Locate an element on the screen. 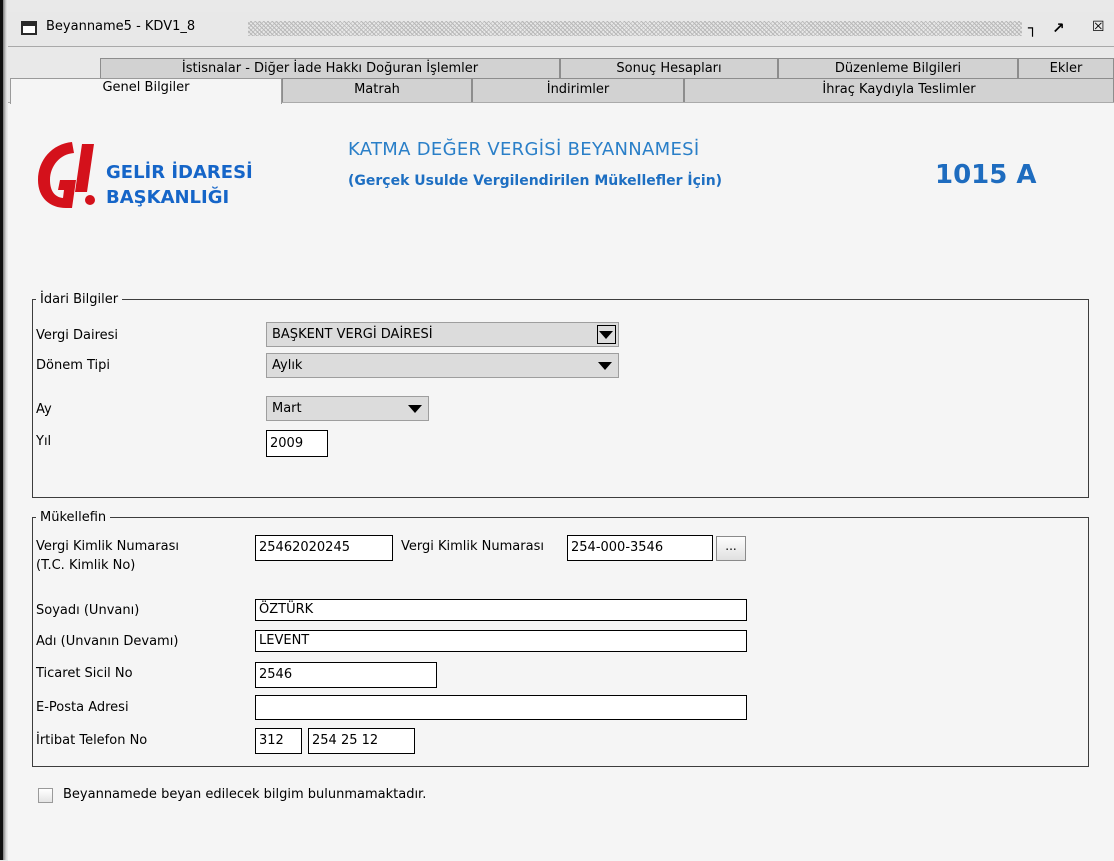 This screenshot has height=861, width=1114. tc-kimlik-sublabel: (T.C. Kimlik No) is located at coordinates (86, 565).